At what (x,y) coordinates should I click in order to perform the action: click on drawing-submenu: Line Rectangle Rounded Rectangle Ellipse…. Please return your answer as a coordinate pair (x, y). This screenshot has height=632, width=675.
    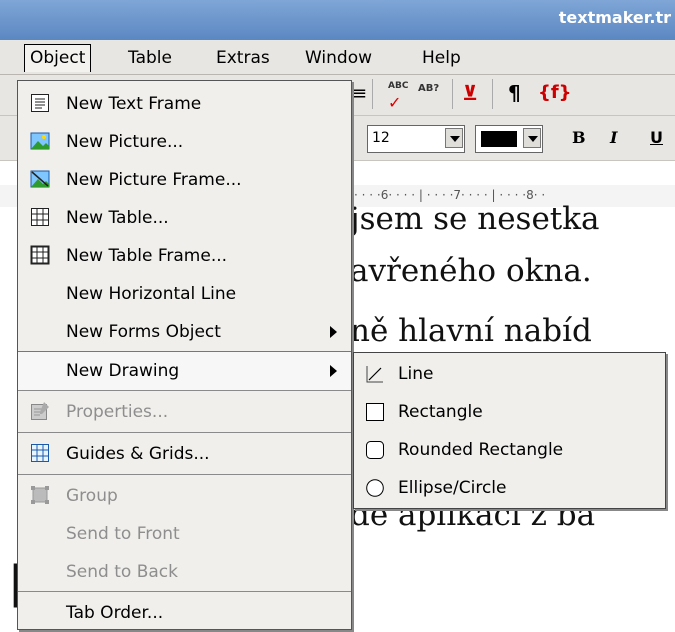
    Looking at the image, I should click on (509, 430).